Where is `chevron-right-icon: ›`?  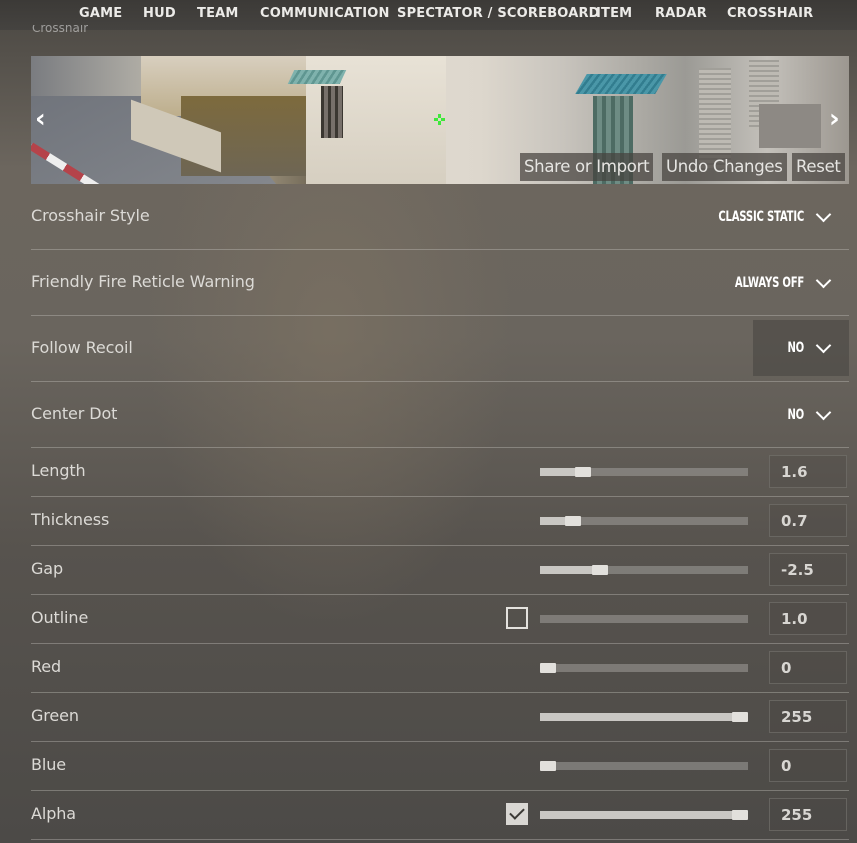 chevron-right-icon: › is located at coordinates (834, 119).